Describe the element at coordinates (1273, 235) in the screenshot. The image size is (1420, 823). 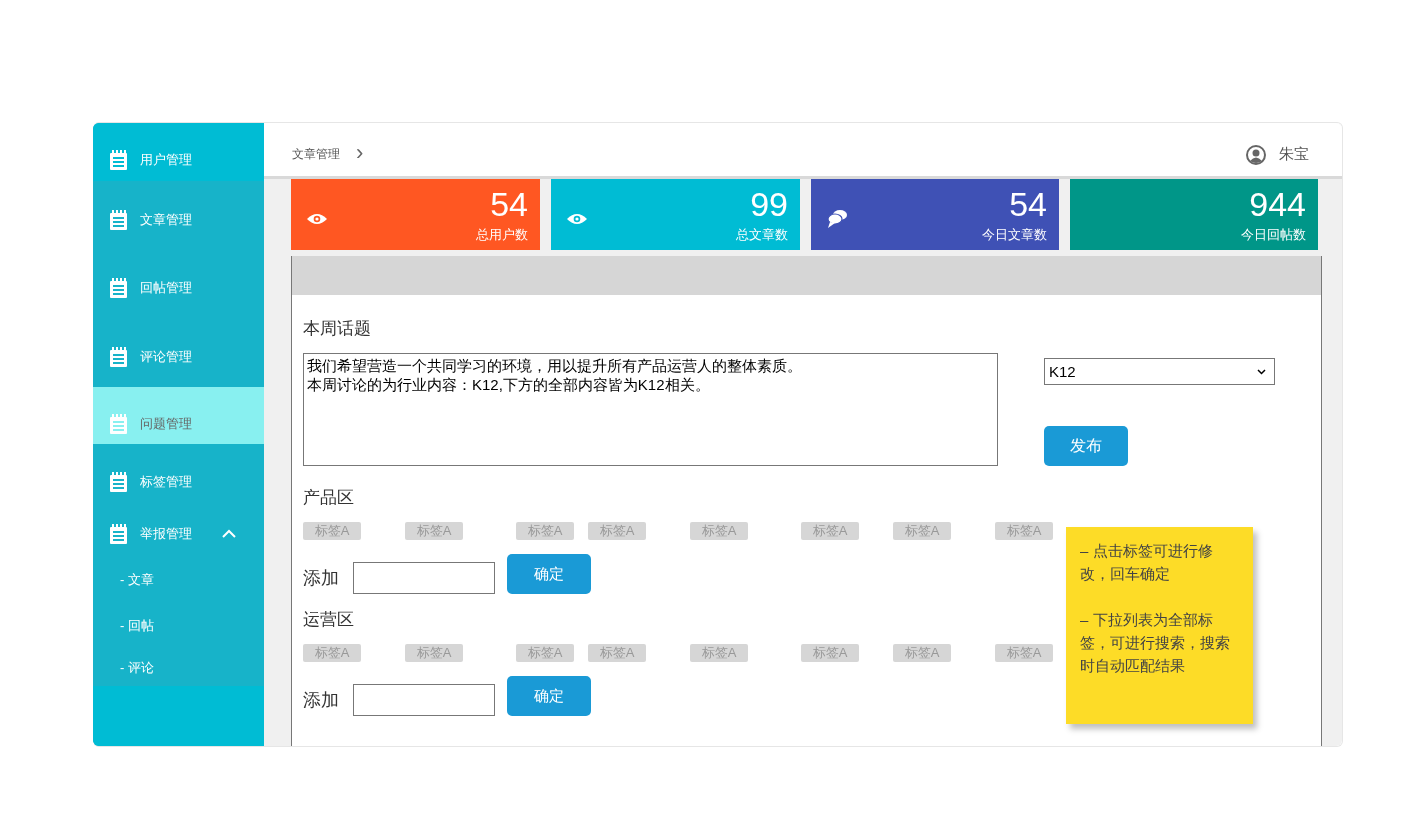
I see `stat-label: 今日回帖数` at that location.